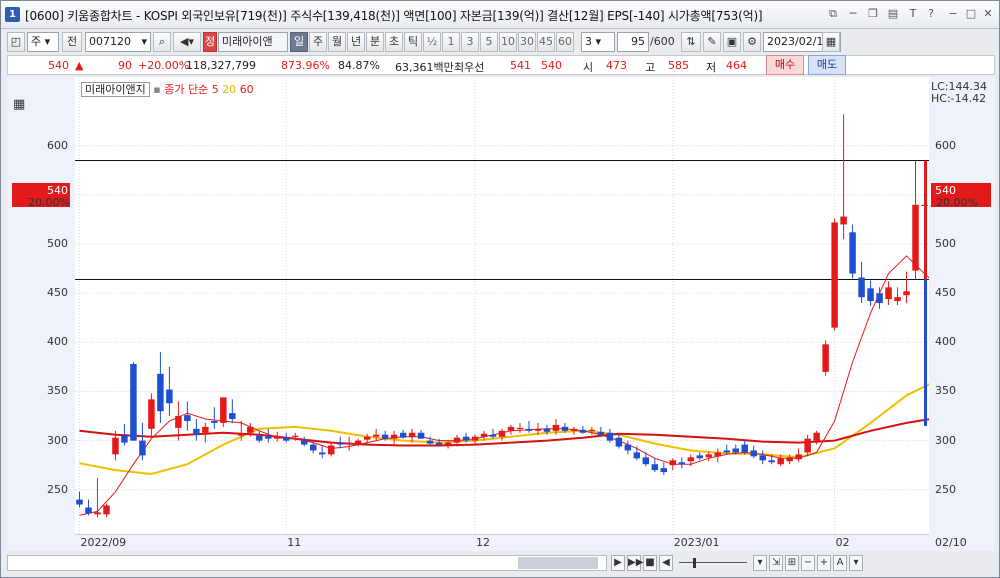  What do you see at coordinates (713, 562) in the screenshot?
I see `zoom-slider` at bounding box center [713, 562].